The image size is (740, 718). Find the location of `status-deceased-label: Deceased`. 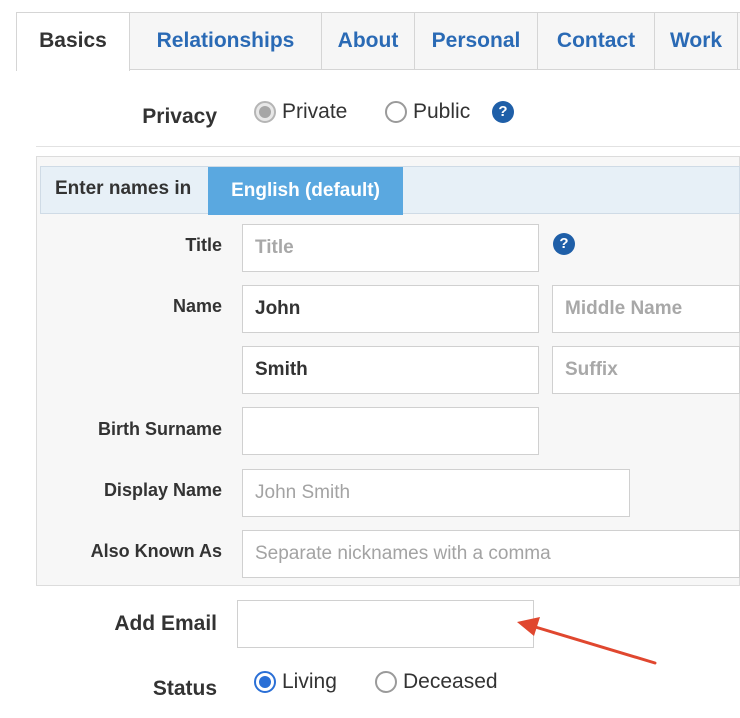

status-deceased-label: Deceased is located at coordinates (450, 681).